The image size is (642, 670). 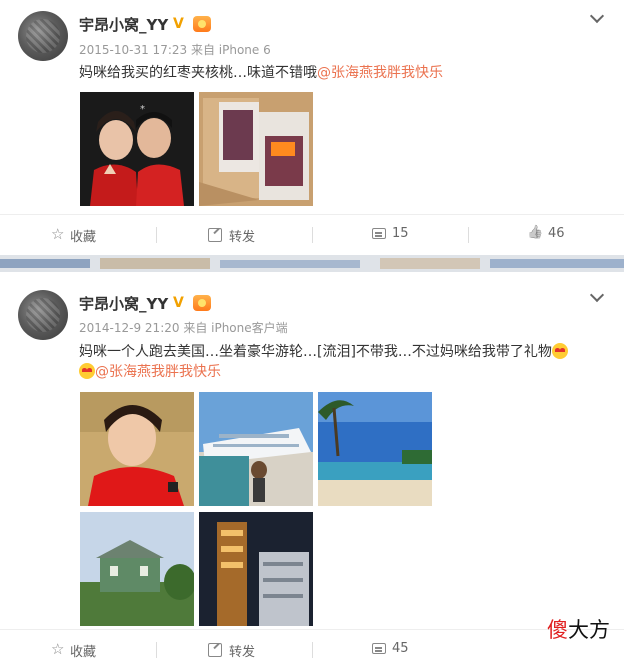 I want to click on action-bar: 收藏 转发 15 46, so click(x=312, y=234).